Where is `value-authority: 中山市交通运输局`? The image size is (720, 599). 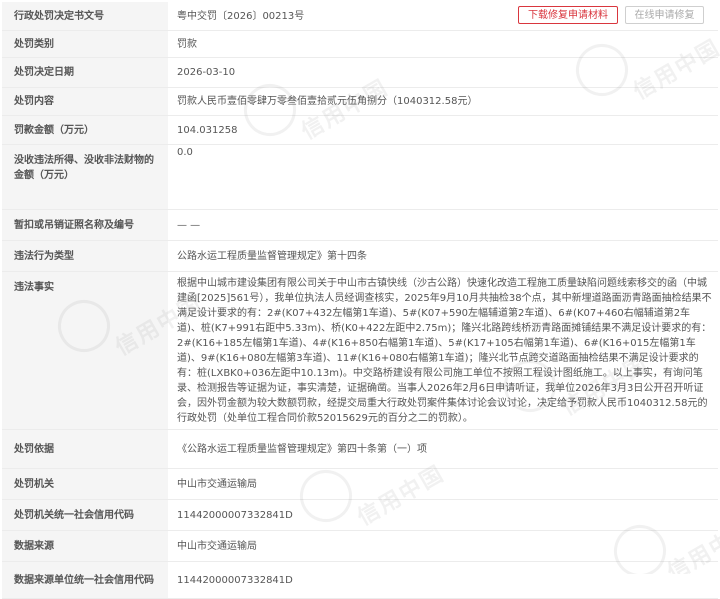
value-authority: 中山市交通运输局 is located at coordinates (443, 484).